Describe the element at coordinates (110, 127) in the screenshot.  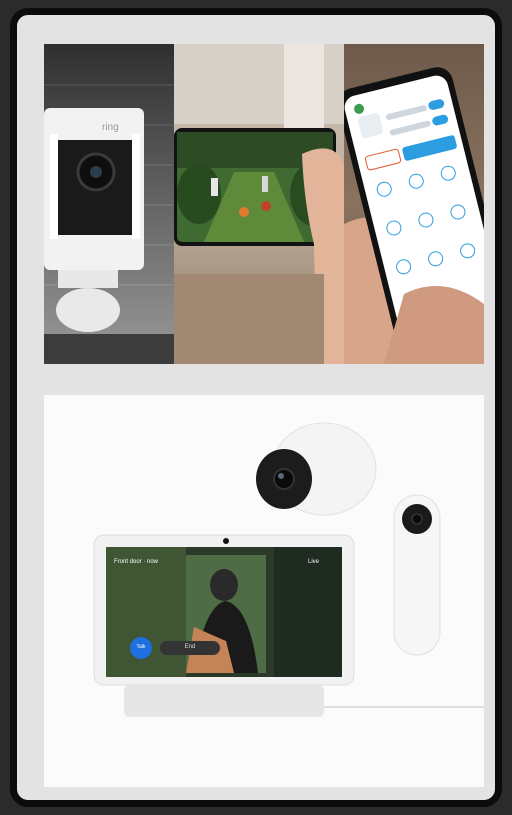
I see `ring-logo: ring` at that location.